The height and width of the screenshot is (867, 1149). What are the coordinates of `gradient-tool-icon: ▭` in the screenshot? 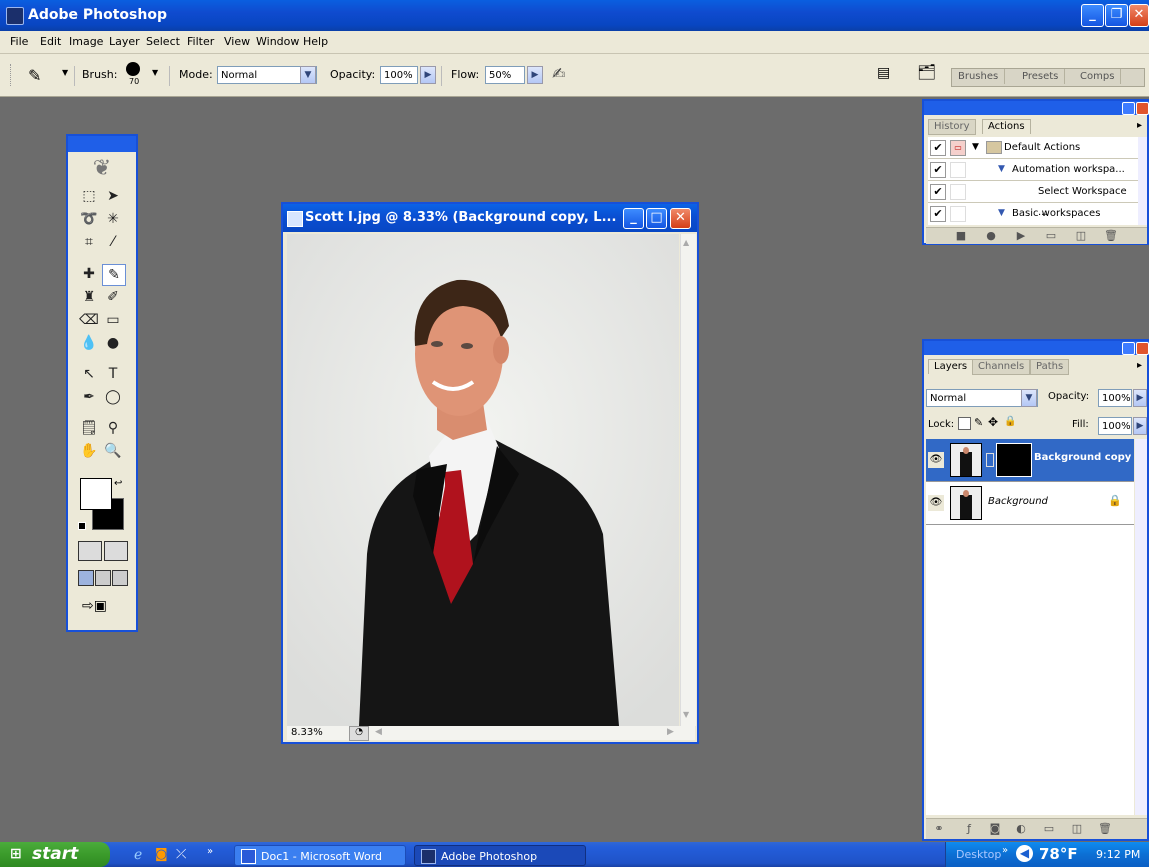 It's located at (113, 320).